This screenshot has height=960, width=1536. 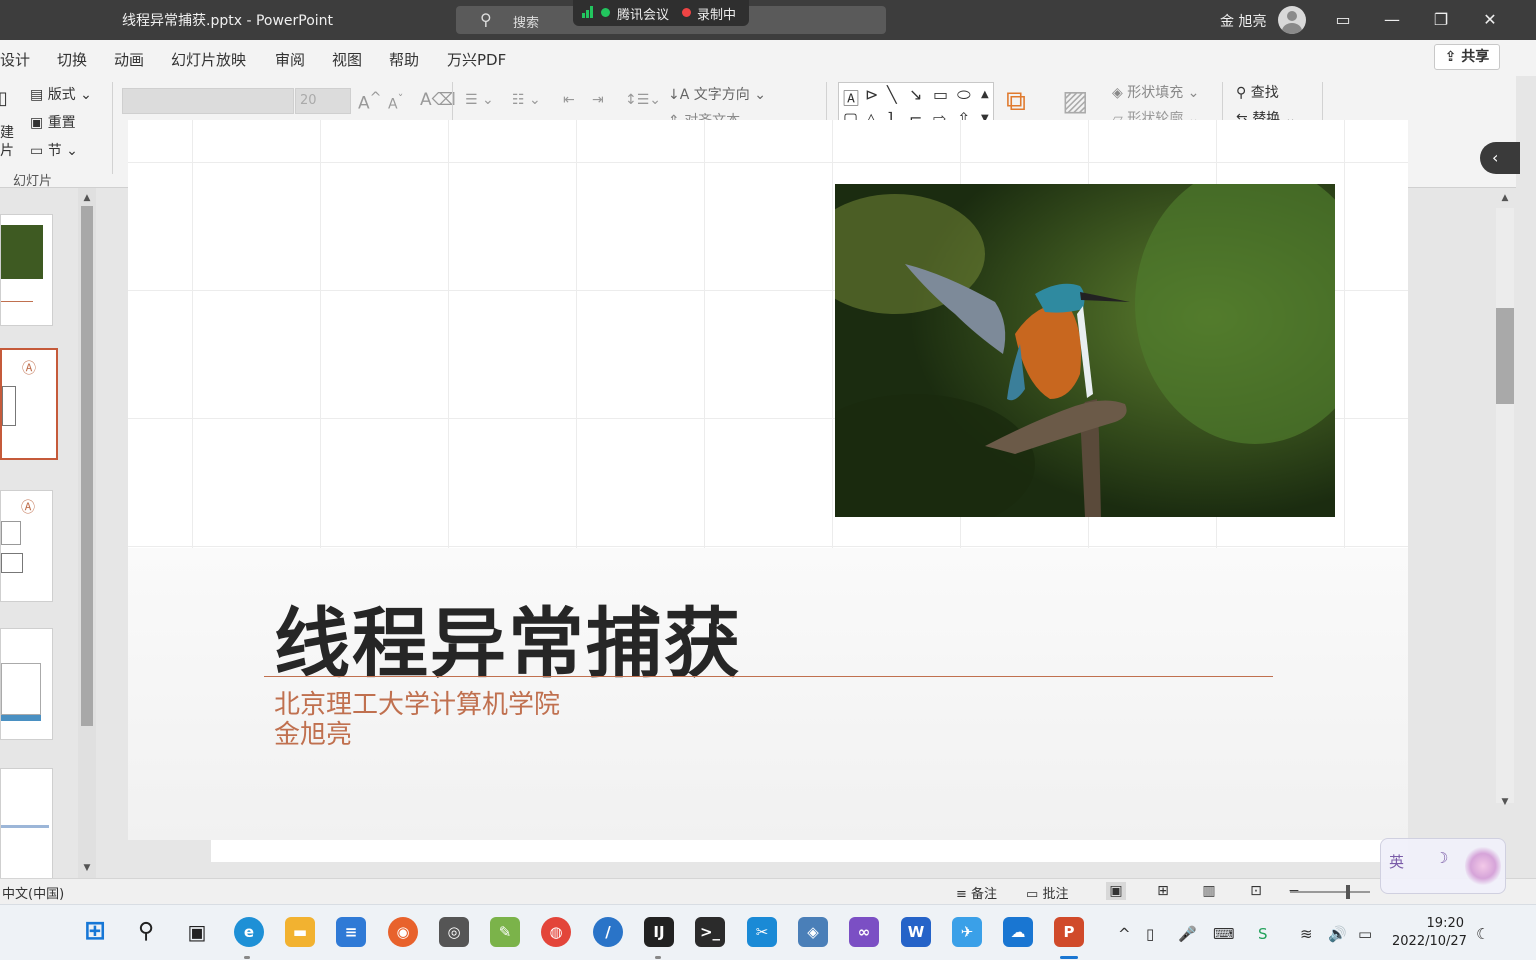 What do you see at coordinates (916, 932) in the screenshot?
I see `wps-docs-icon: W` at bounding box center [916, 932].